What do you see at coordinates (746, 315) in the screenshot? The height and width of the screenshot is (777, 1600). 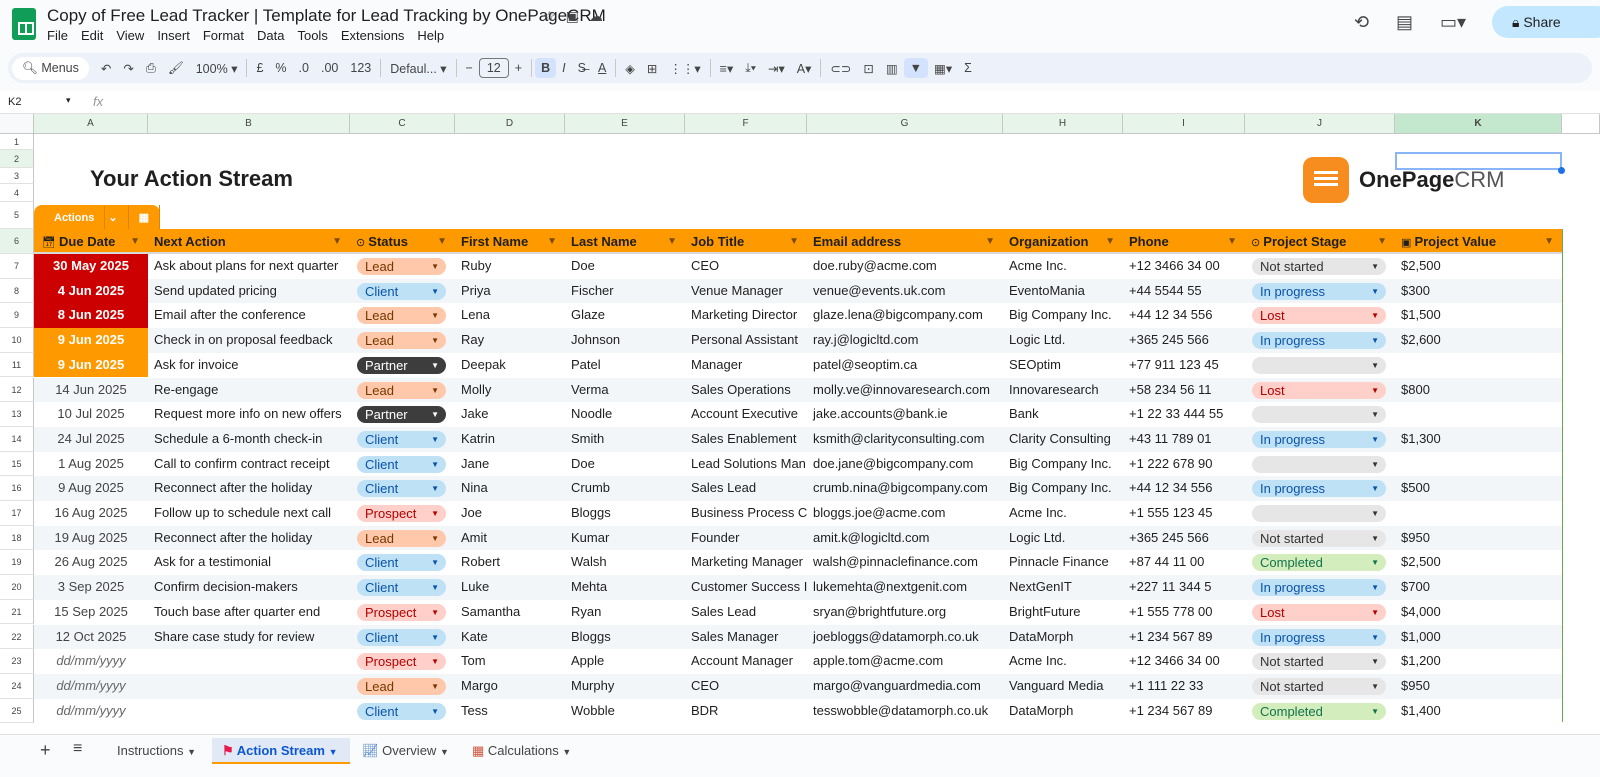 I see `table-cell: Marketing Director` at bounding box center [746, 315].